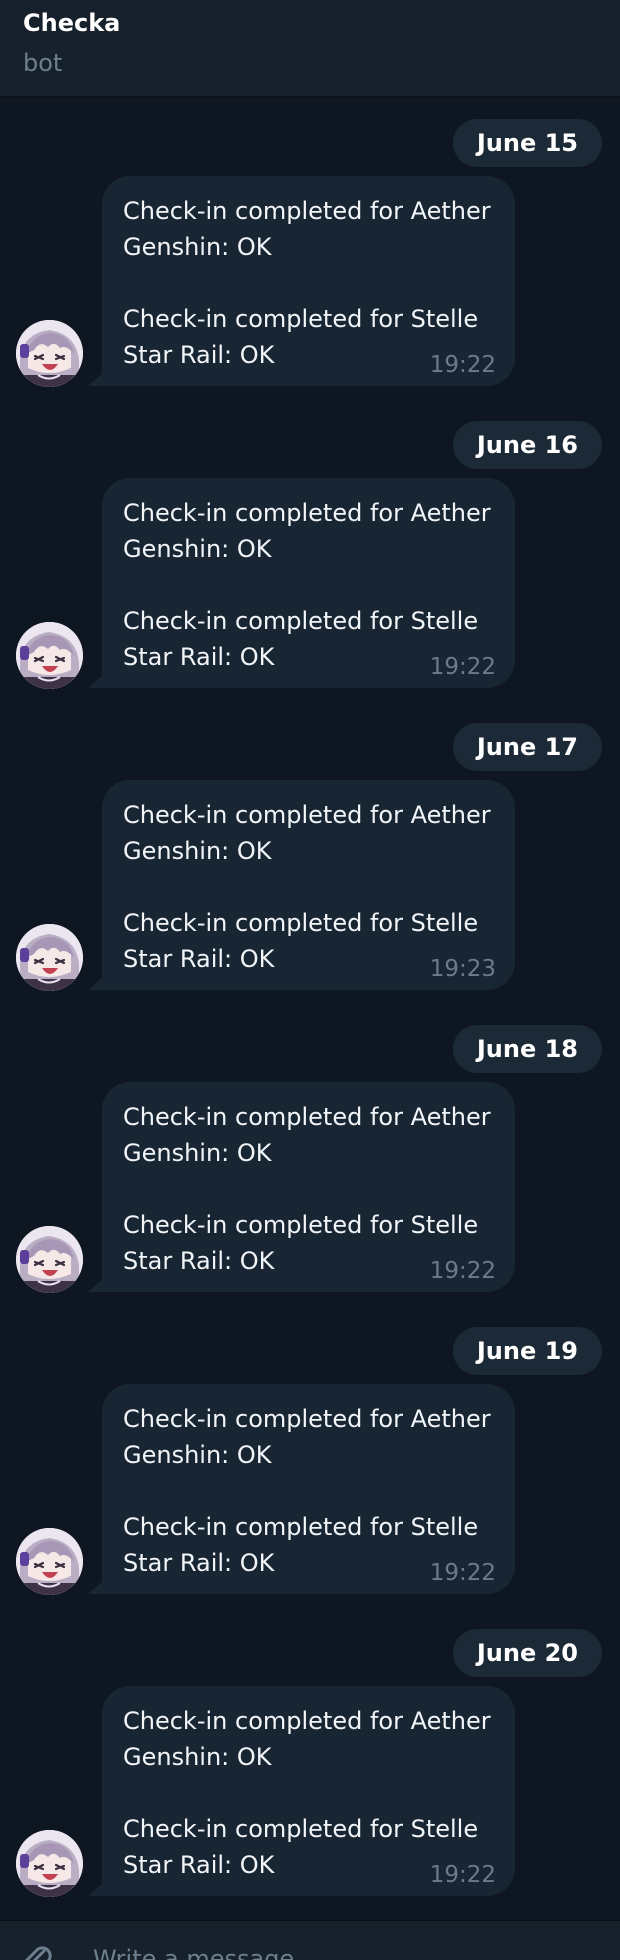  What do you see at coordinates (43, 63) in the screenshot?
I see `chat-subtitle: bot` at bounding box center [43, 63].